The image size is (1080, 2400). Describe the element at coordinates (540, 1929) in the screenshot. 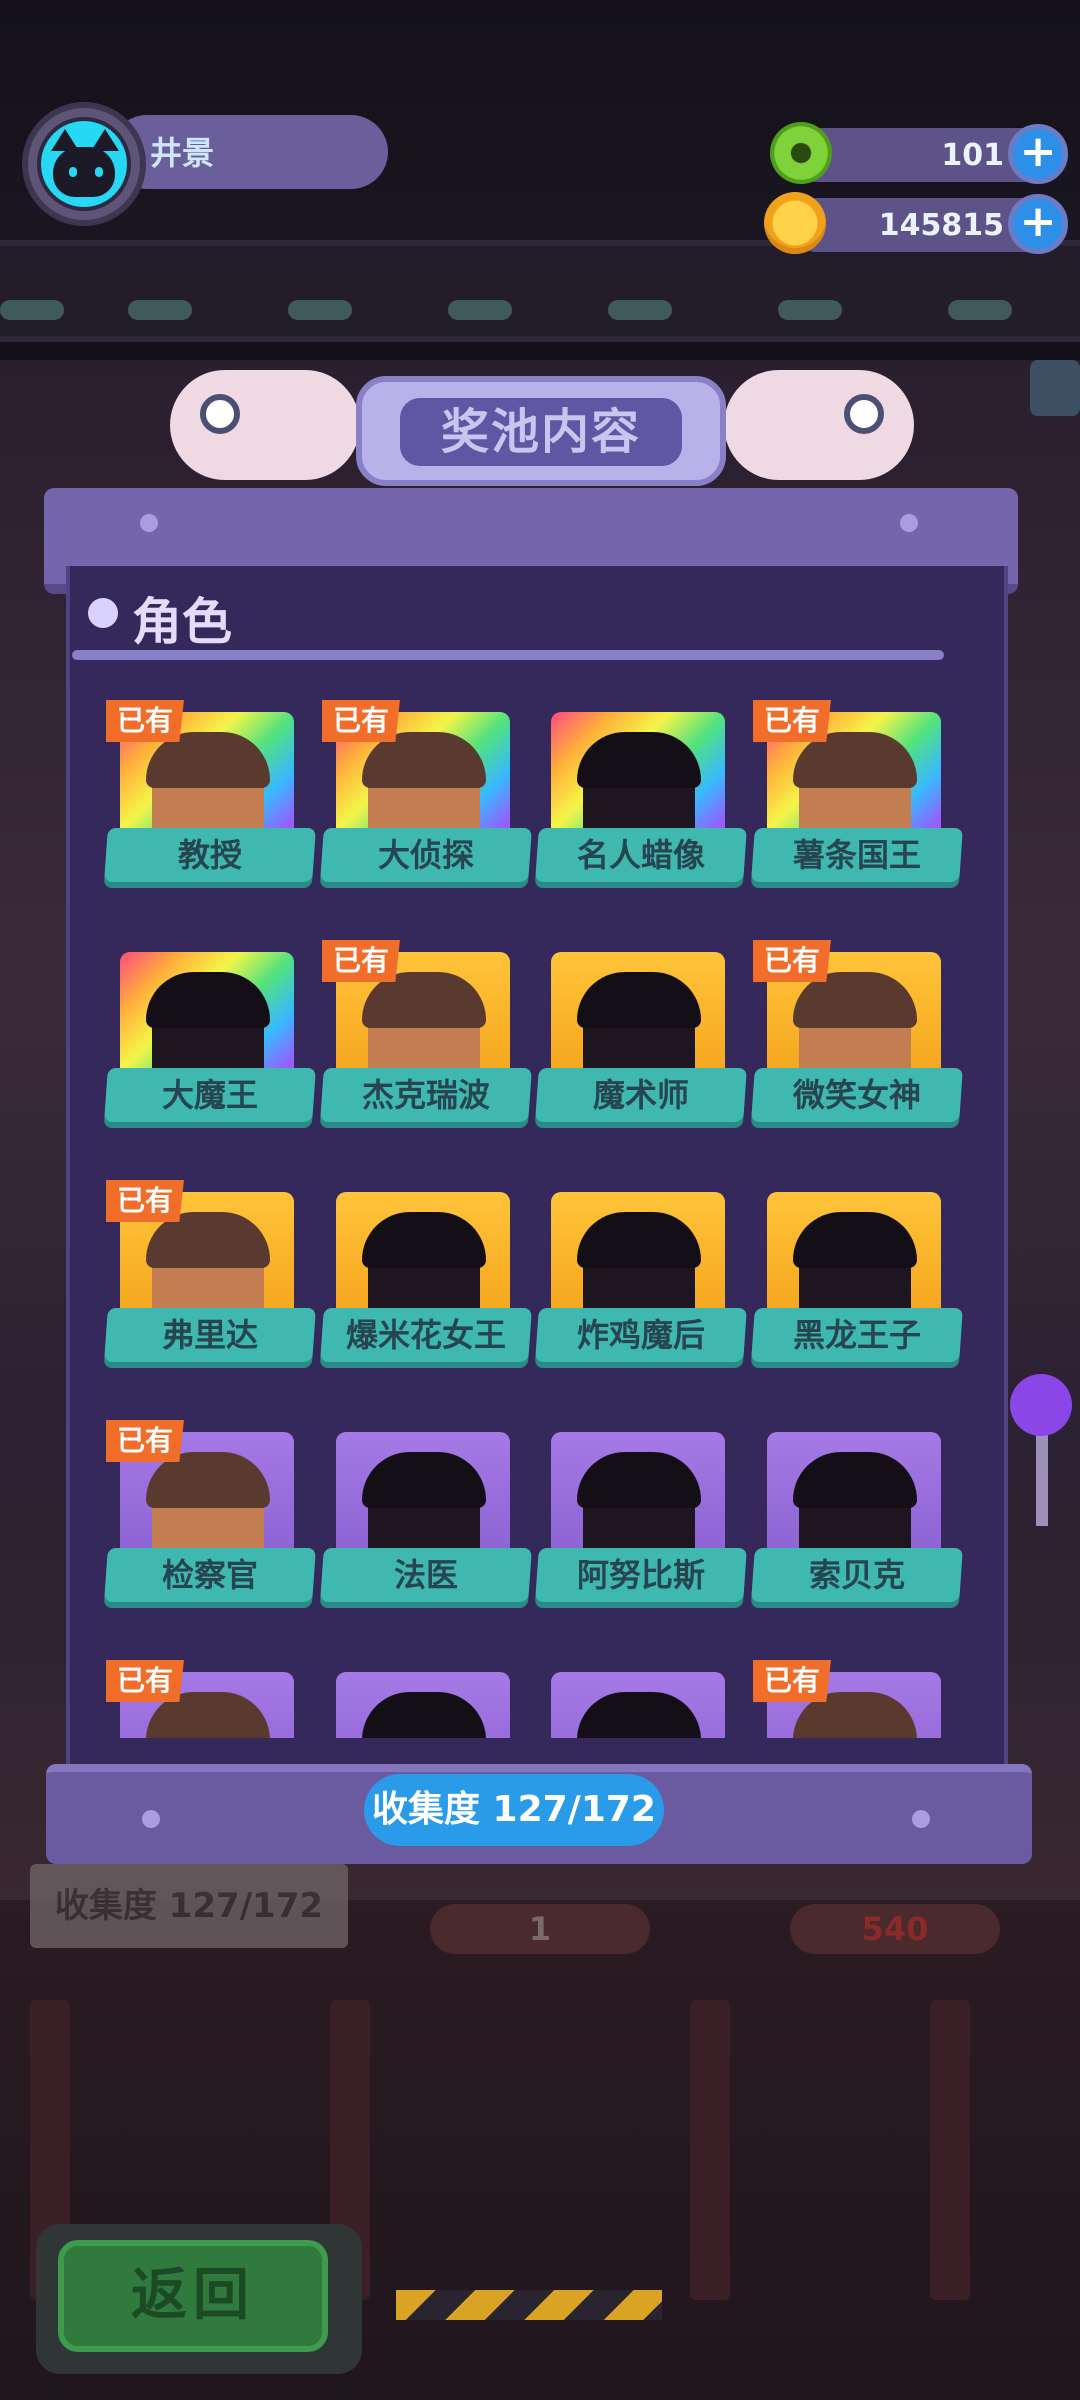

I see `background-counter-left: 1` at that location.